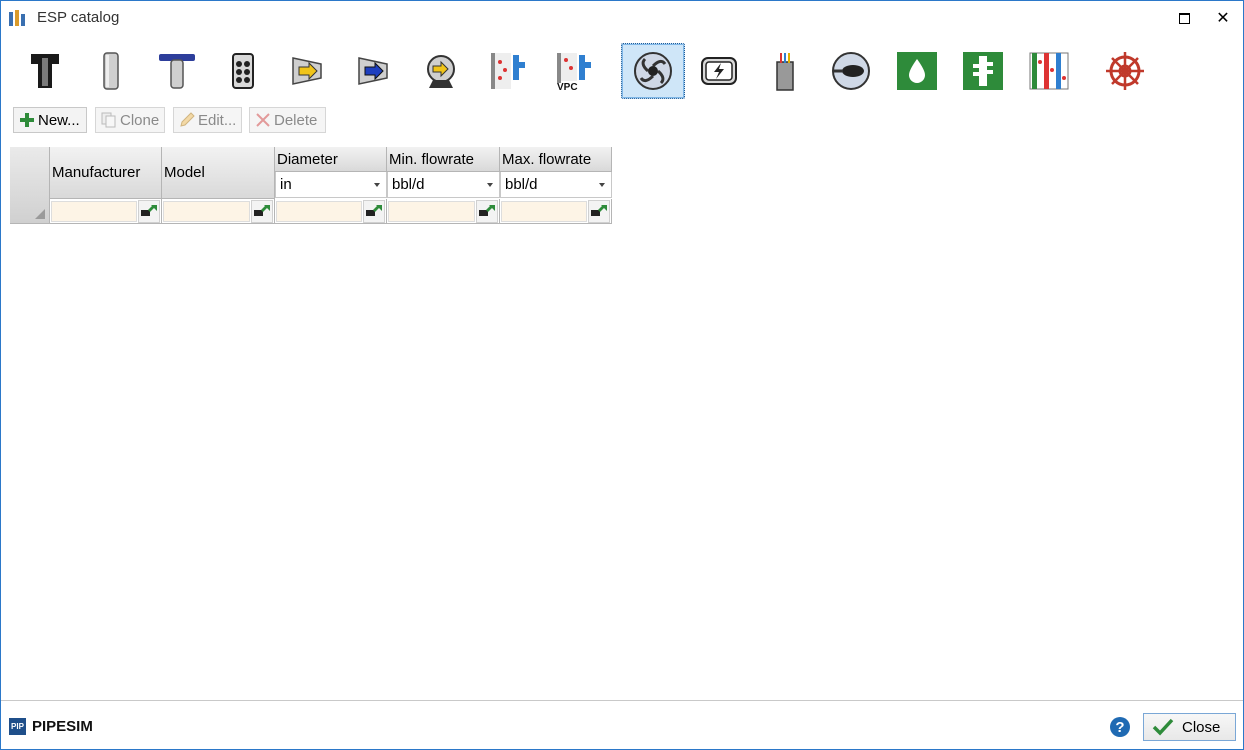 The image size is (1244, 750). I want to click on filter-cell-manufacturer, so click(106, 211).